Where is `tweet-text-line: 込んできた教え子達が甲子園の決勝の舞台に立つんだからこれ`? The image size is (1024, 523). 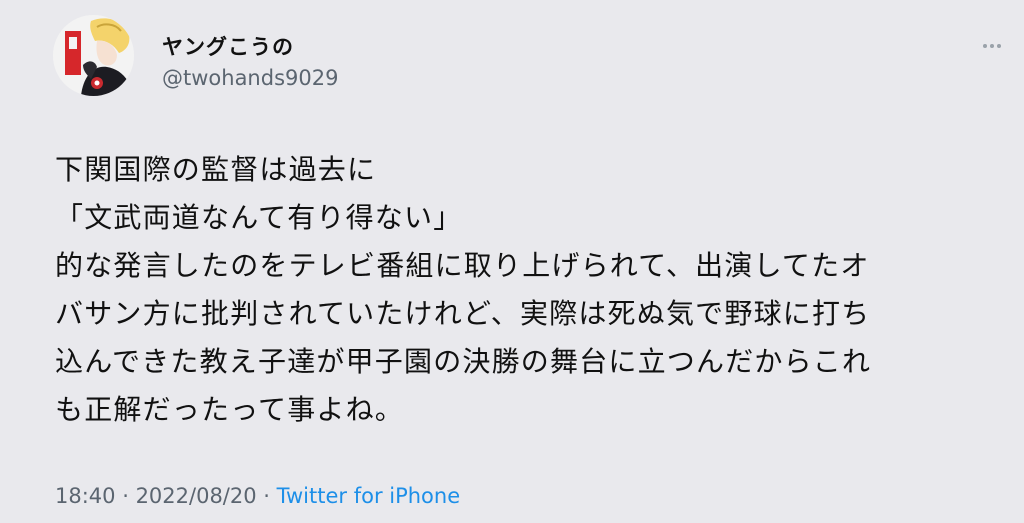
tweet-text-line: 込んできた教え子達が甲子園の決勝の舞台に立つんだからこれ is located at coordinates (463, 361).